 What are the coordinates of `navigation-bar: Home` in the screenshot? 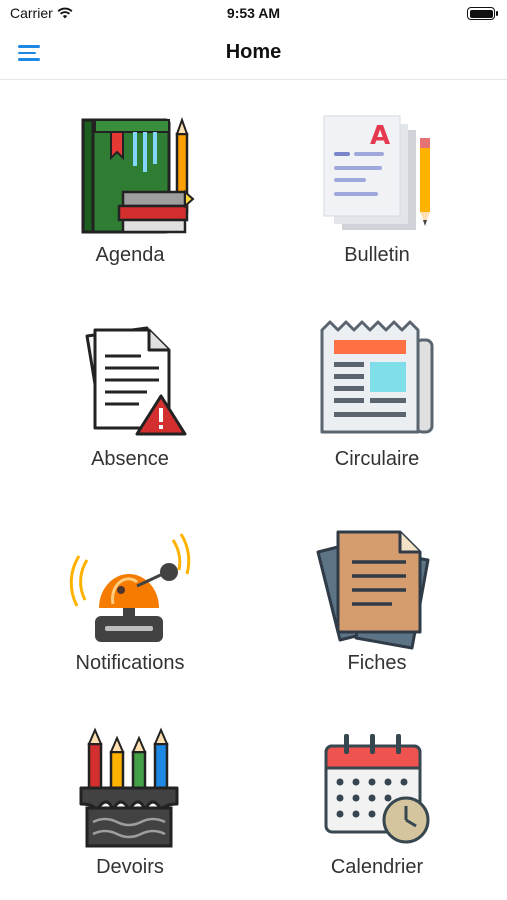 It's located at (253, 54).